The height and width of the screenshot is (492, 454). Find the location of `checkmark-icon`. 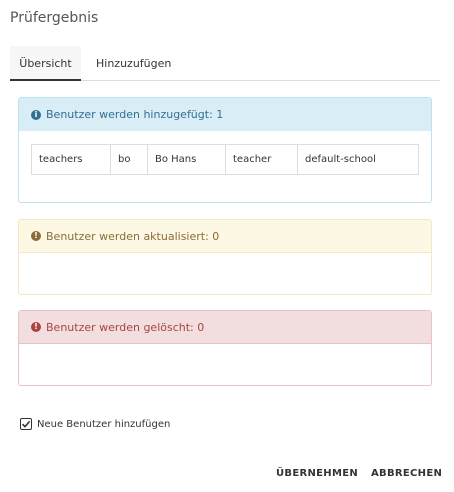

checkmark-icon is located at coordinates (26, 424).